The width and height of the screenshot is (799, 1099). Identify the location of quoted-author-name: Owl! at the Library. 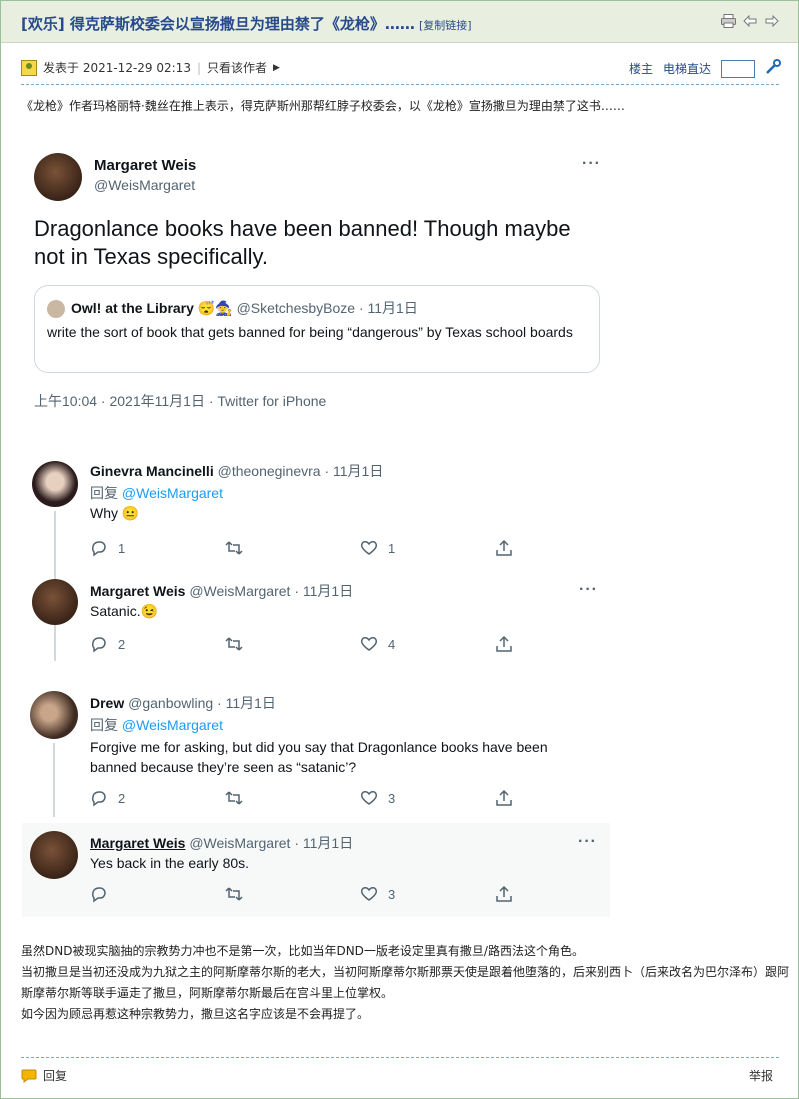
(132, 308).